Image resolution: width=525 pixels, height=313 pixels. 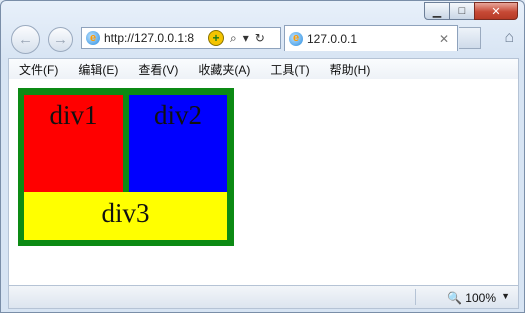 I want to click on menu-view: 查看(V), so click(x=158, y=69).